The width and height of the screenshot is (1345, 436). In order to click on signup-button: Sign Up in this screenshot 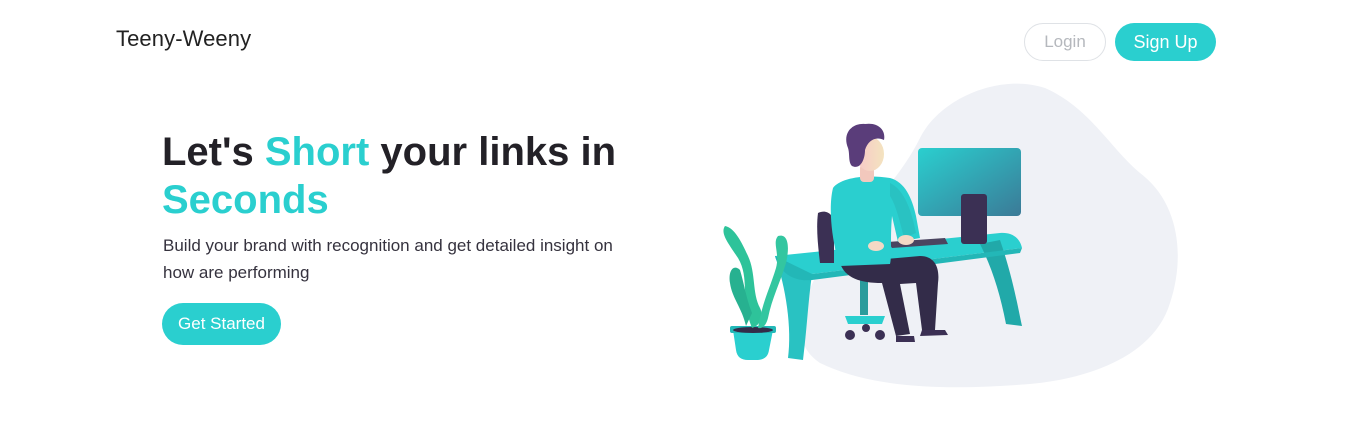, I will do `click(1165, 42)`.